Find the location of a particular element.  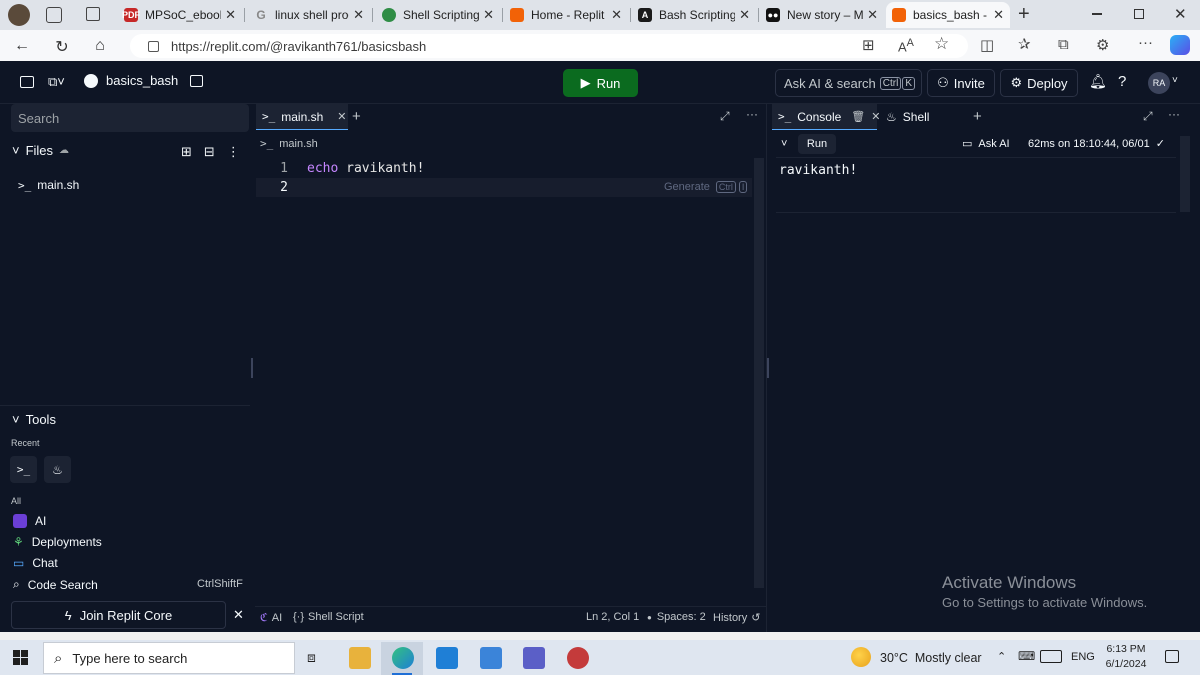

tools-header: ˅ Tools is located at coordinates (34, 419).